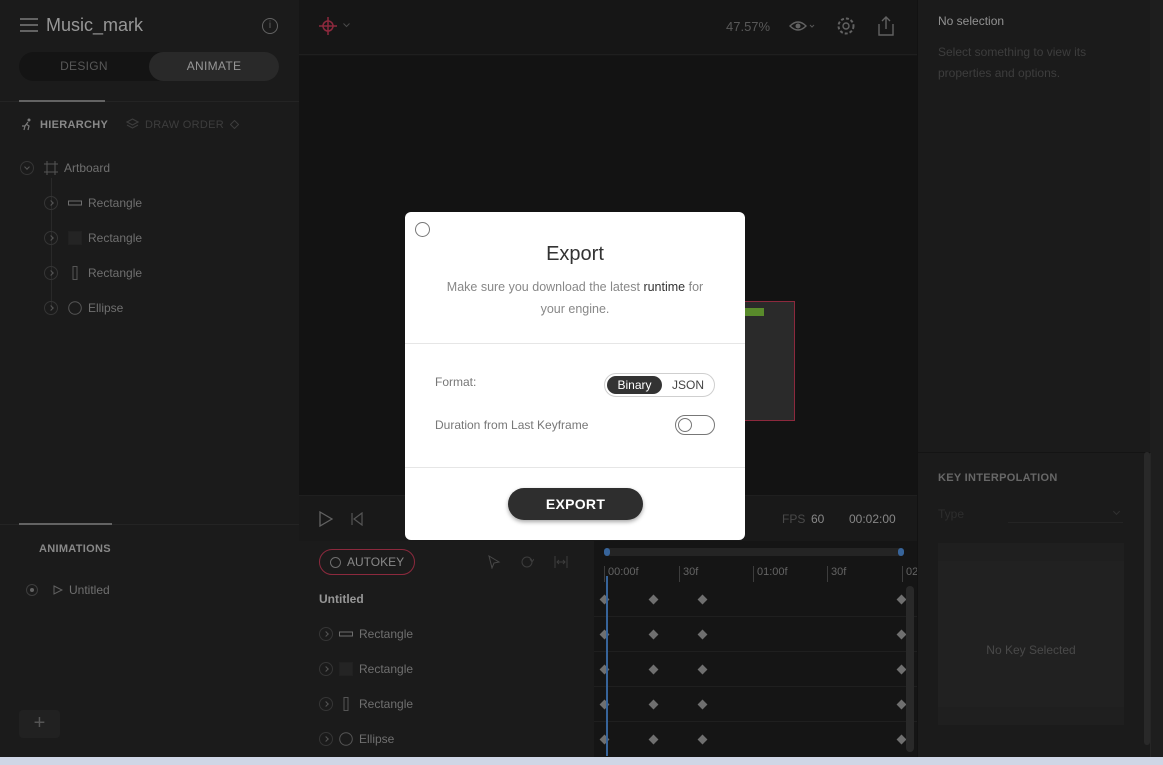  Describe the element at coordinates (695, 425) in the screenshot. I see `duration-toggle` at that location.